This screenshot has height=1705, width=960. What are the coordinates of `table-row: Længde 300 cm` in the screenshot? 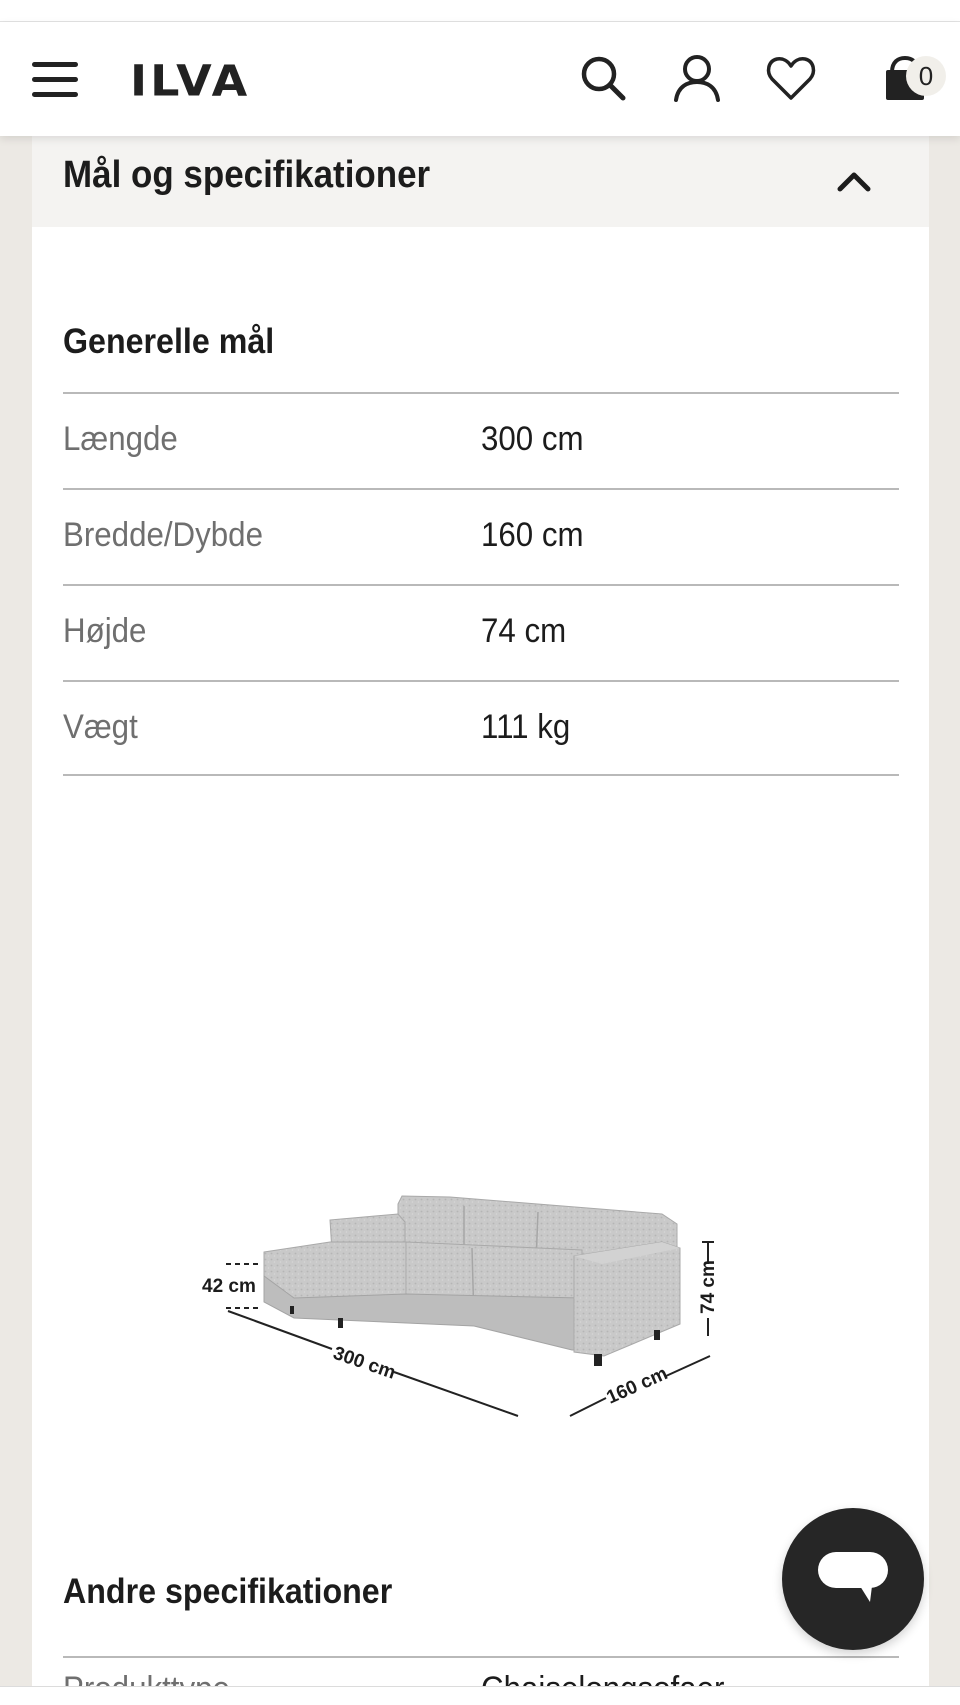 It's located at (481, 440).